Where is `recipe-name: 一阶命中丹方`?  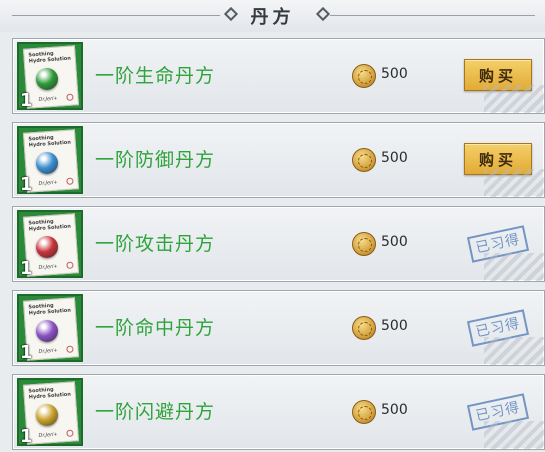 recipe-name: 一阶命中丹方 is located at coordinates (155, 328).